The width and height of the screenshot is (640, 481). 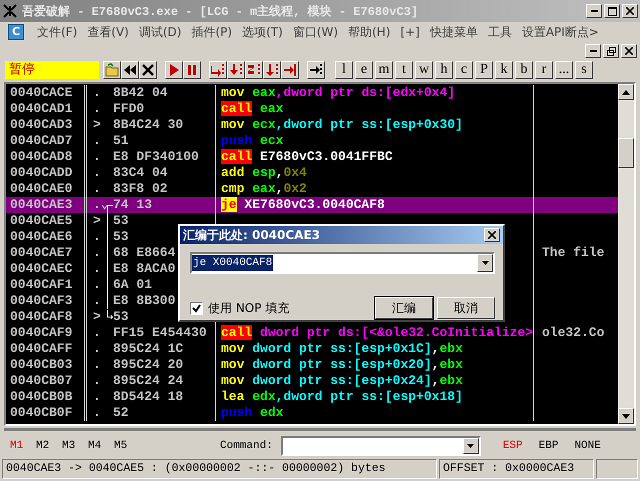 What do you see at coordinates (560, 32) in the screenshot?
I see `menu-item: 设置API断点>` at bounding box center [560, 32].